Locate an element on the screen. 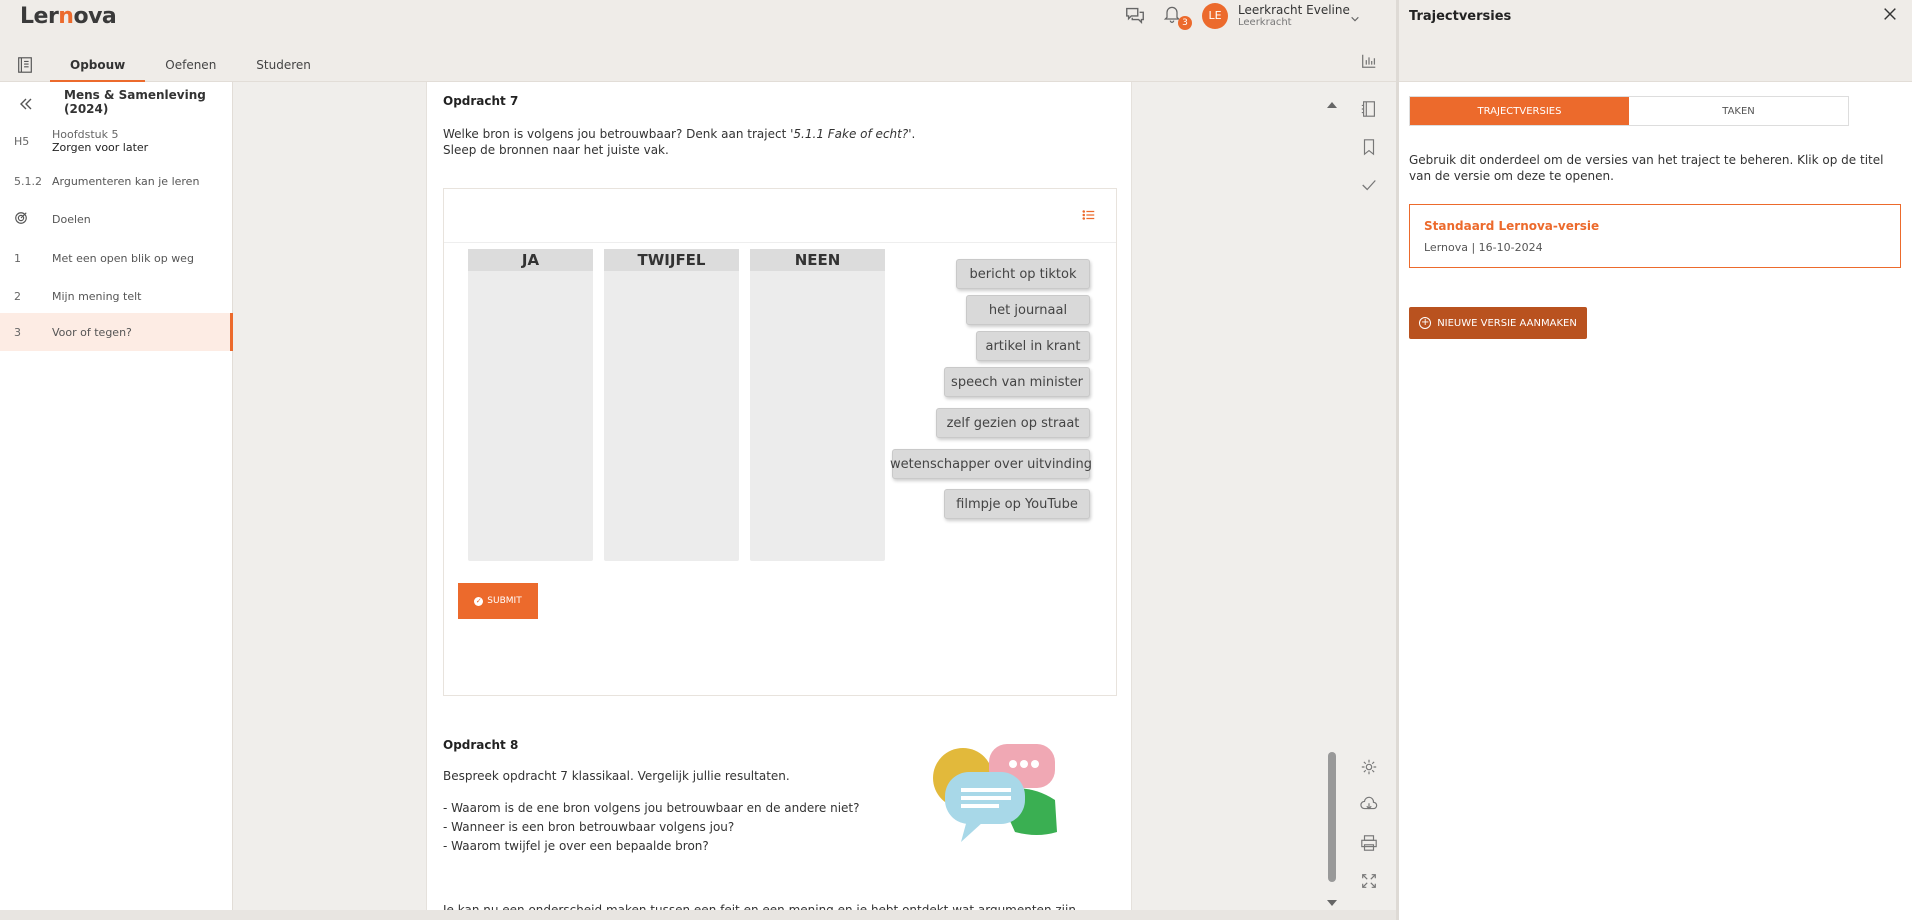 The width and height of the screenshot is (1912, 920). sidebar-item-label: Doelen is located at coordinates (71, 219).